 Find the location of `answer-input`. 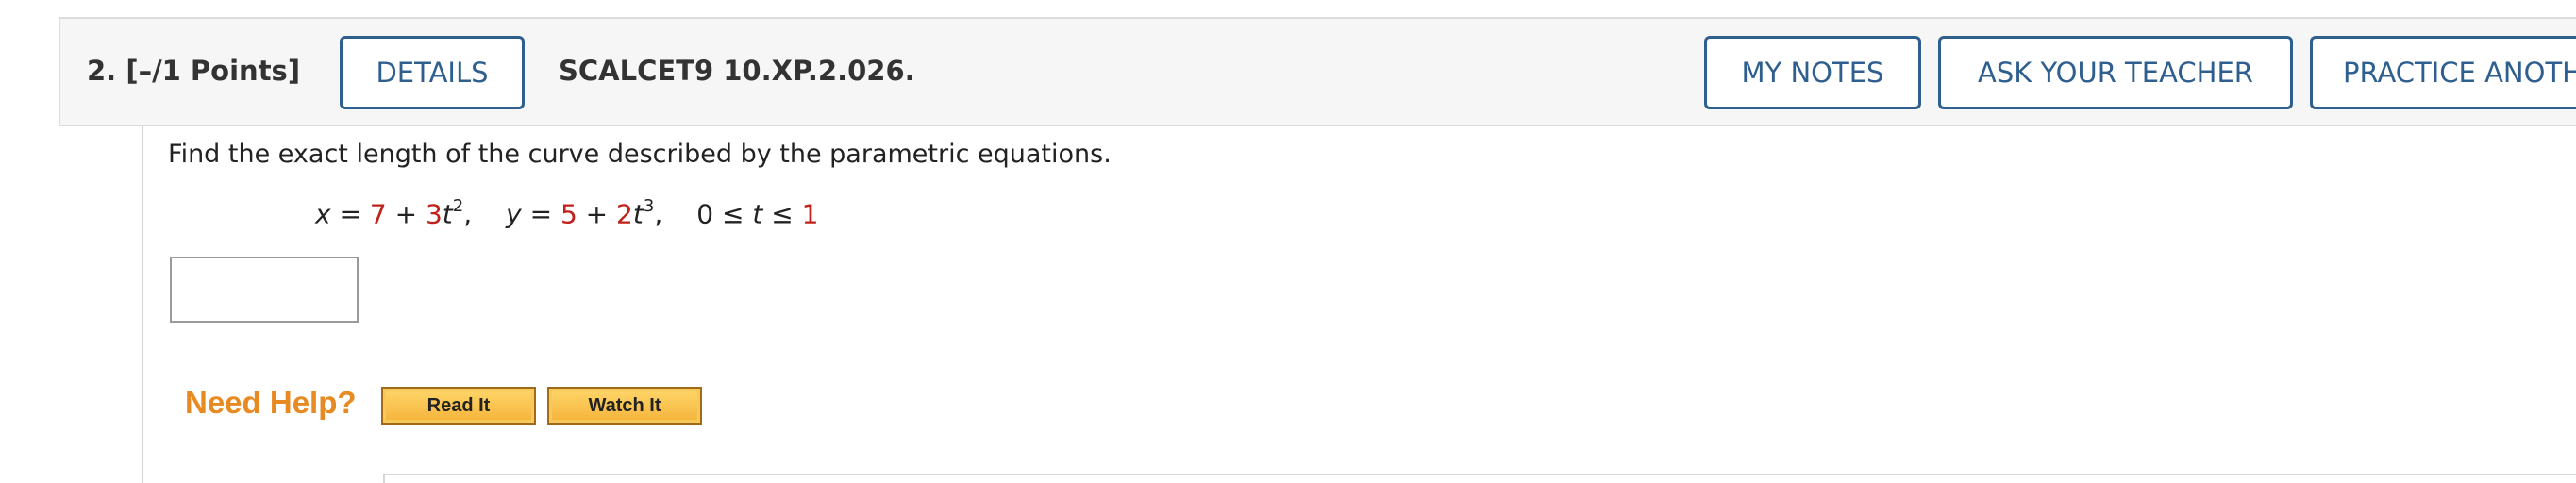

answer-input is located at coordinates (264, 290).